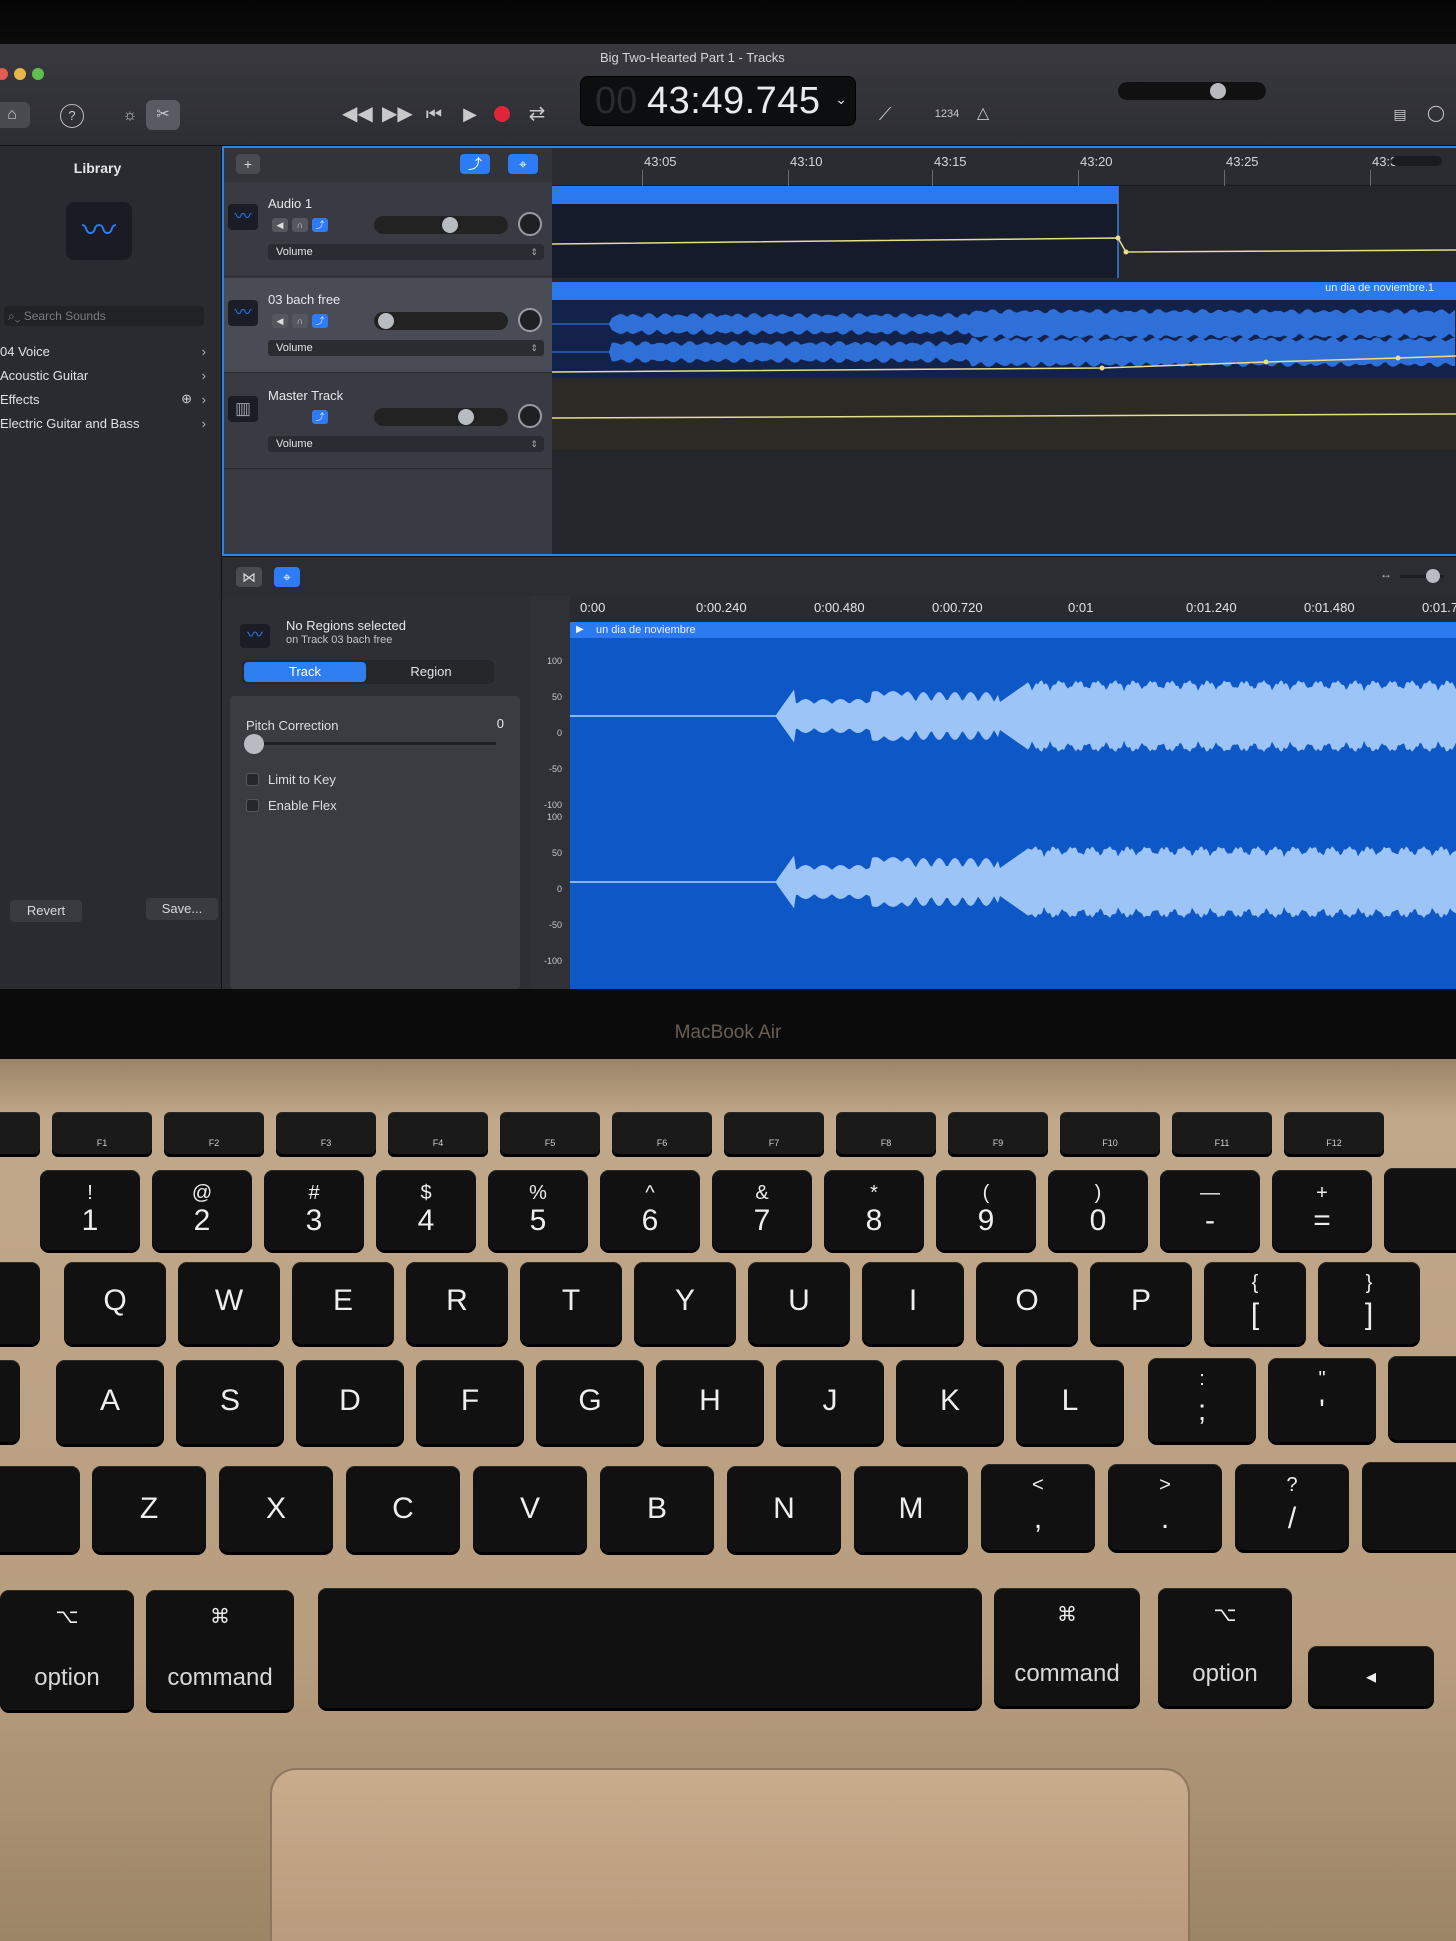 This screenshot has height=1941, width=1456. Describe the element at coordinates (305, 672) in the screenshot. I see `tab-track: Track` at that location.